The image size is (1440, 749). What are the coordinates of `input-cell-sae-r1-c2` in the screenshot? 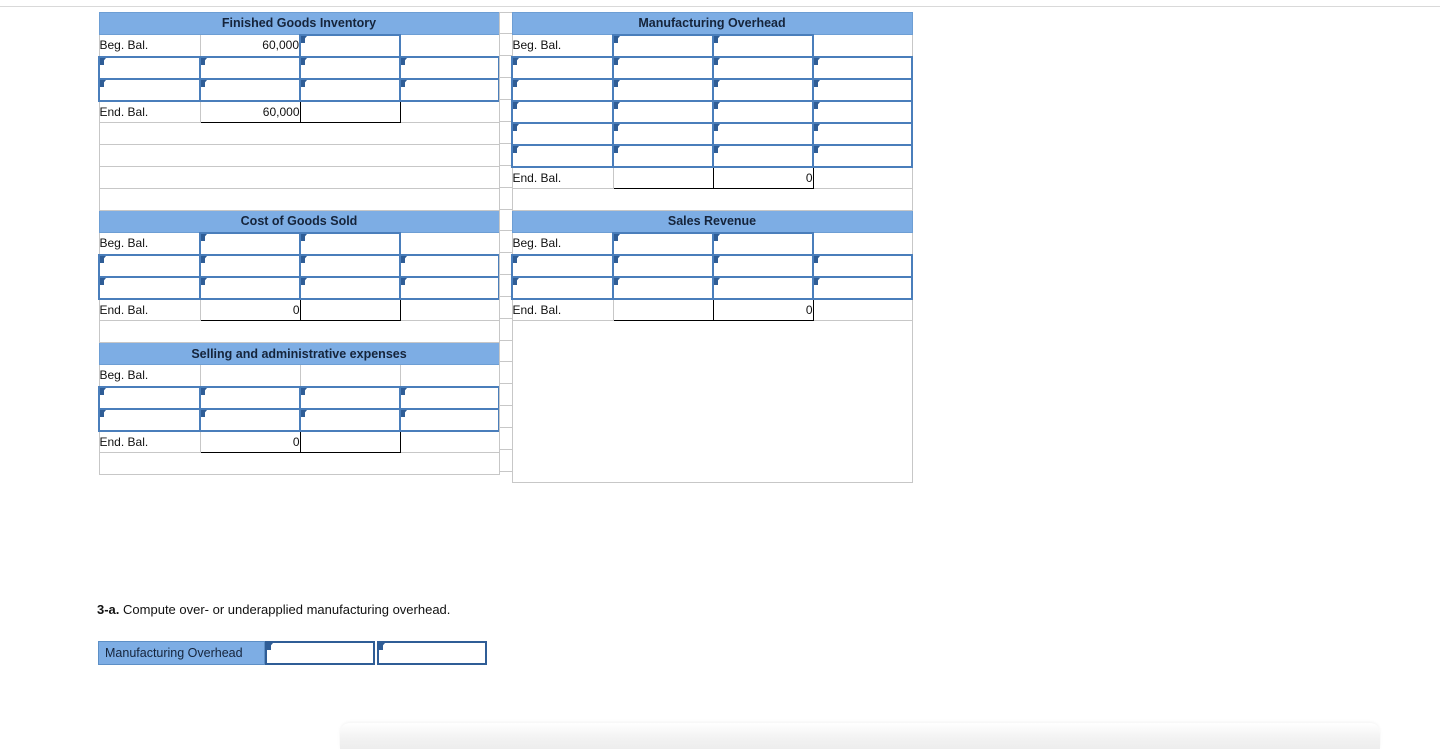 It's located at (250, 397).